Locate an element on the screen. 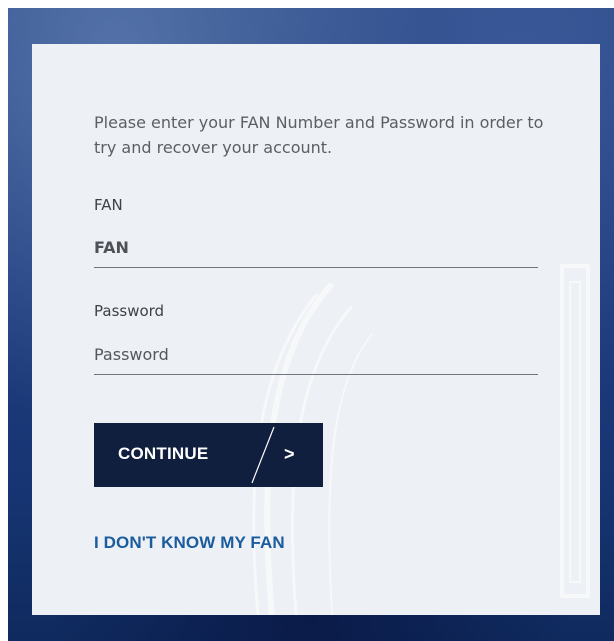 This screenshot has height=641, width=614. chevron-right-icon: > is located at coordinates (289, 454).